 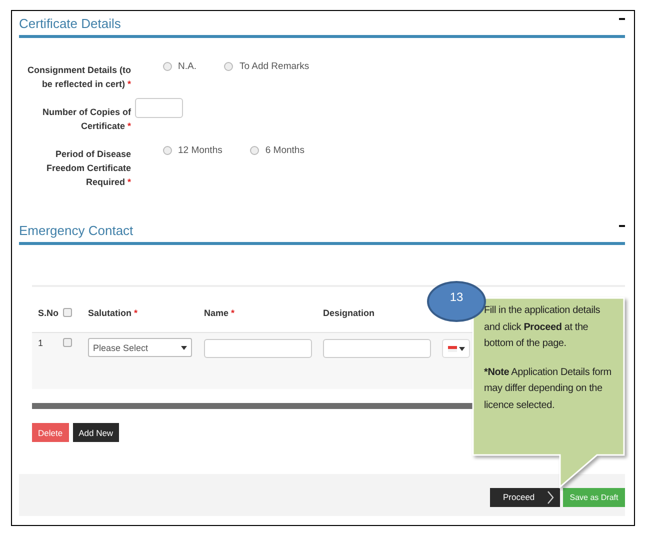 I want to click on scrollbar, so click(x=252, y=406).